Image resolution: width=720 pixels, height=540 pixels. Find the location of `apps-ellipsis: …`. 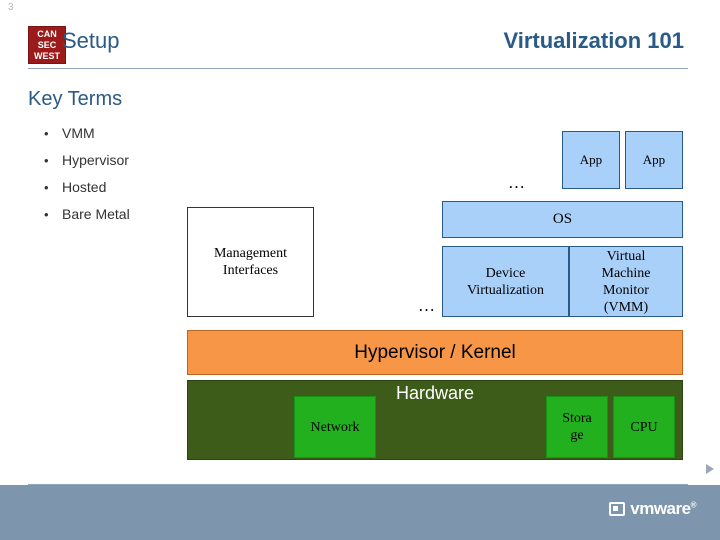

apps-ellipsis: … is located at coordinates (516, 182).